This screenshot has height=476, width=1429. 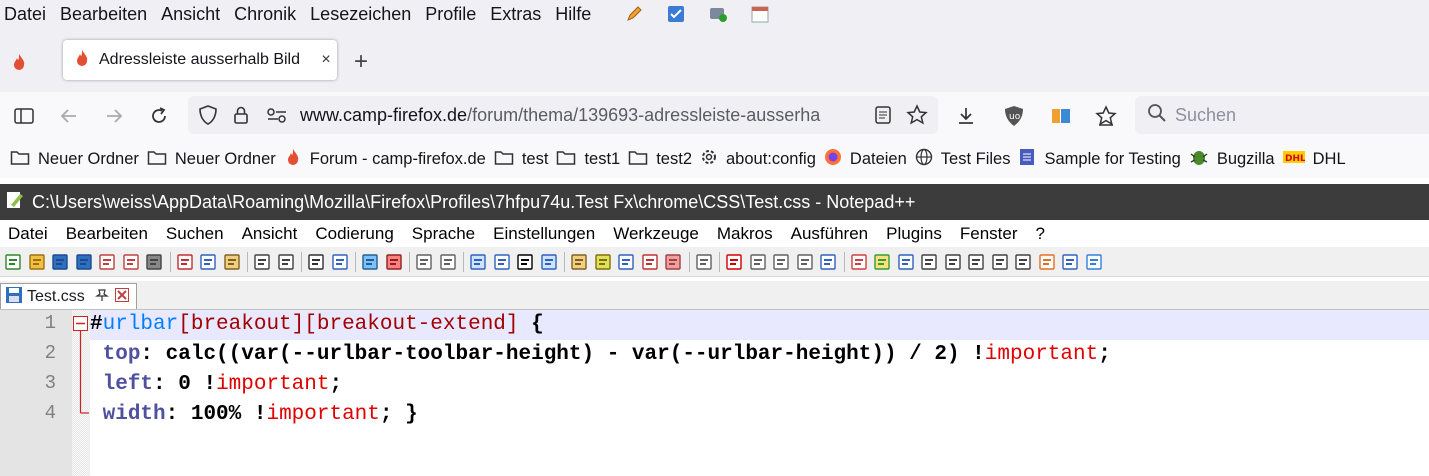 I want to click on menu-ansicht: Ansicht, so click(x=190, y=14).